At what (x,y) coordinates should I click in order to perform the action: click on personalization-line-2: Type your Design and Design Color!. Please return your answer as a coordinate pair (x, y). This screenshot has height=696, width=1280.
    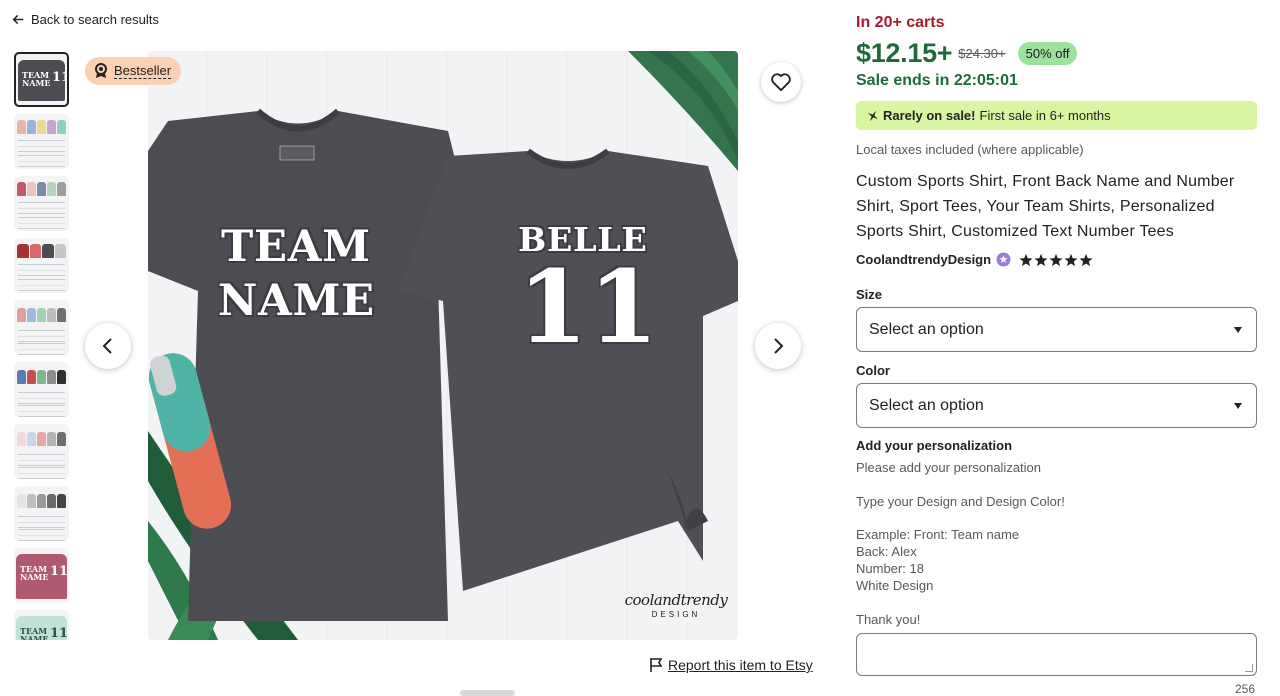
    Looking at the image, I should click on (960, 501).